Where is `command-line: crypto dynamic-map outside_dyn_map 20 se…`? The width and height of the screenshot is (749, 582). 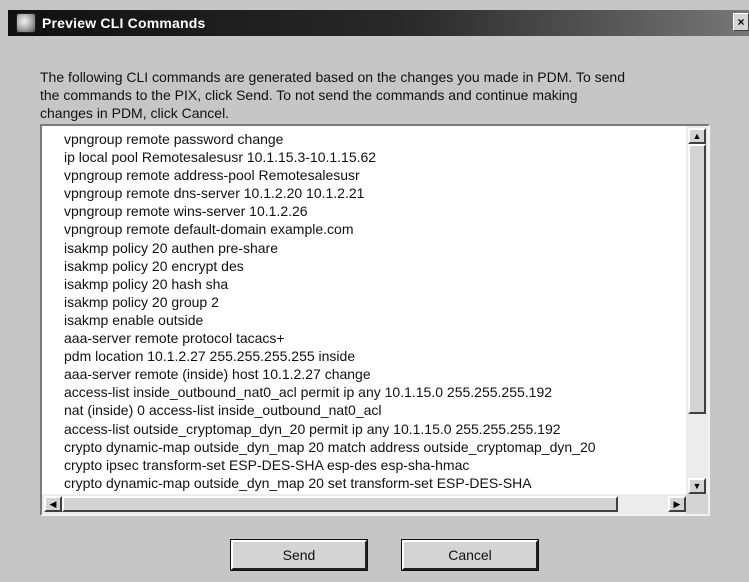 command-line: crypto dynamic-map outside_dyn_map 20 se… is located at coordinates (298, 482).